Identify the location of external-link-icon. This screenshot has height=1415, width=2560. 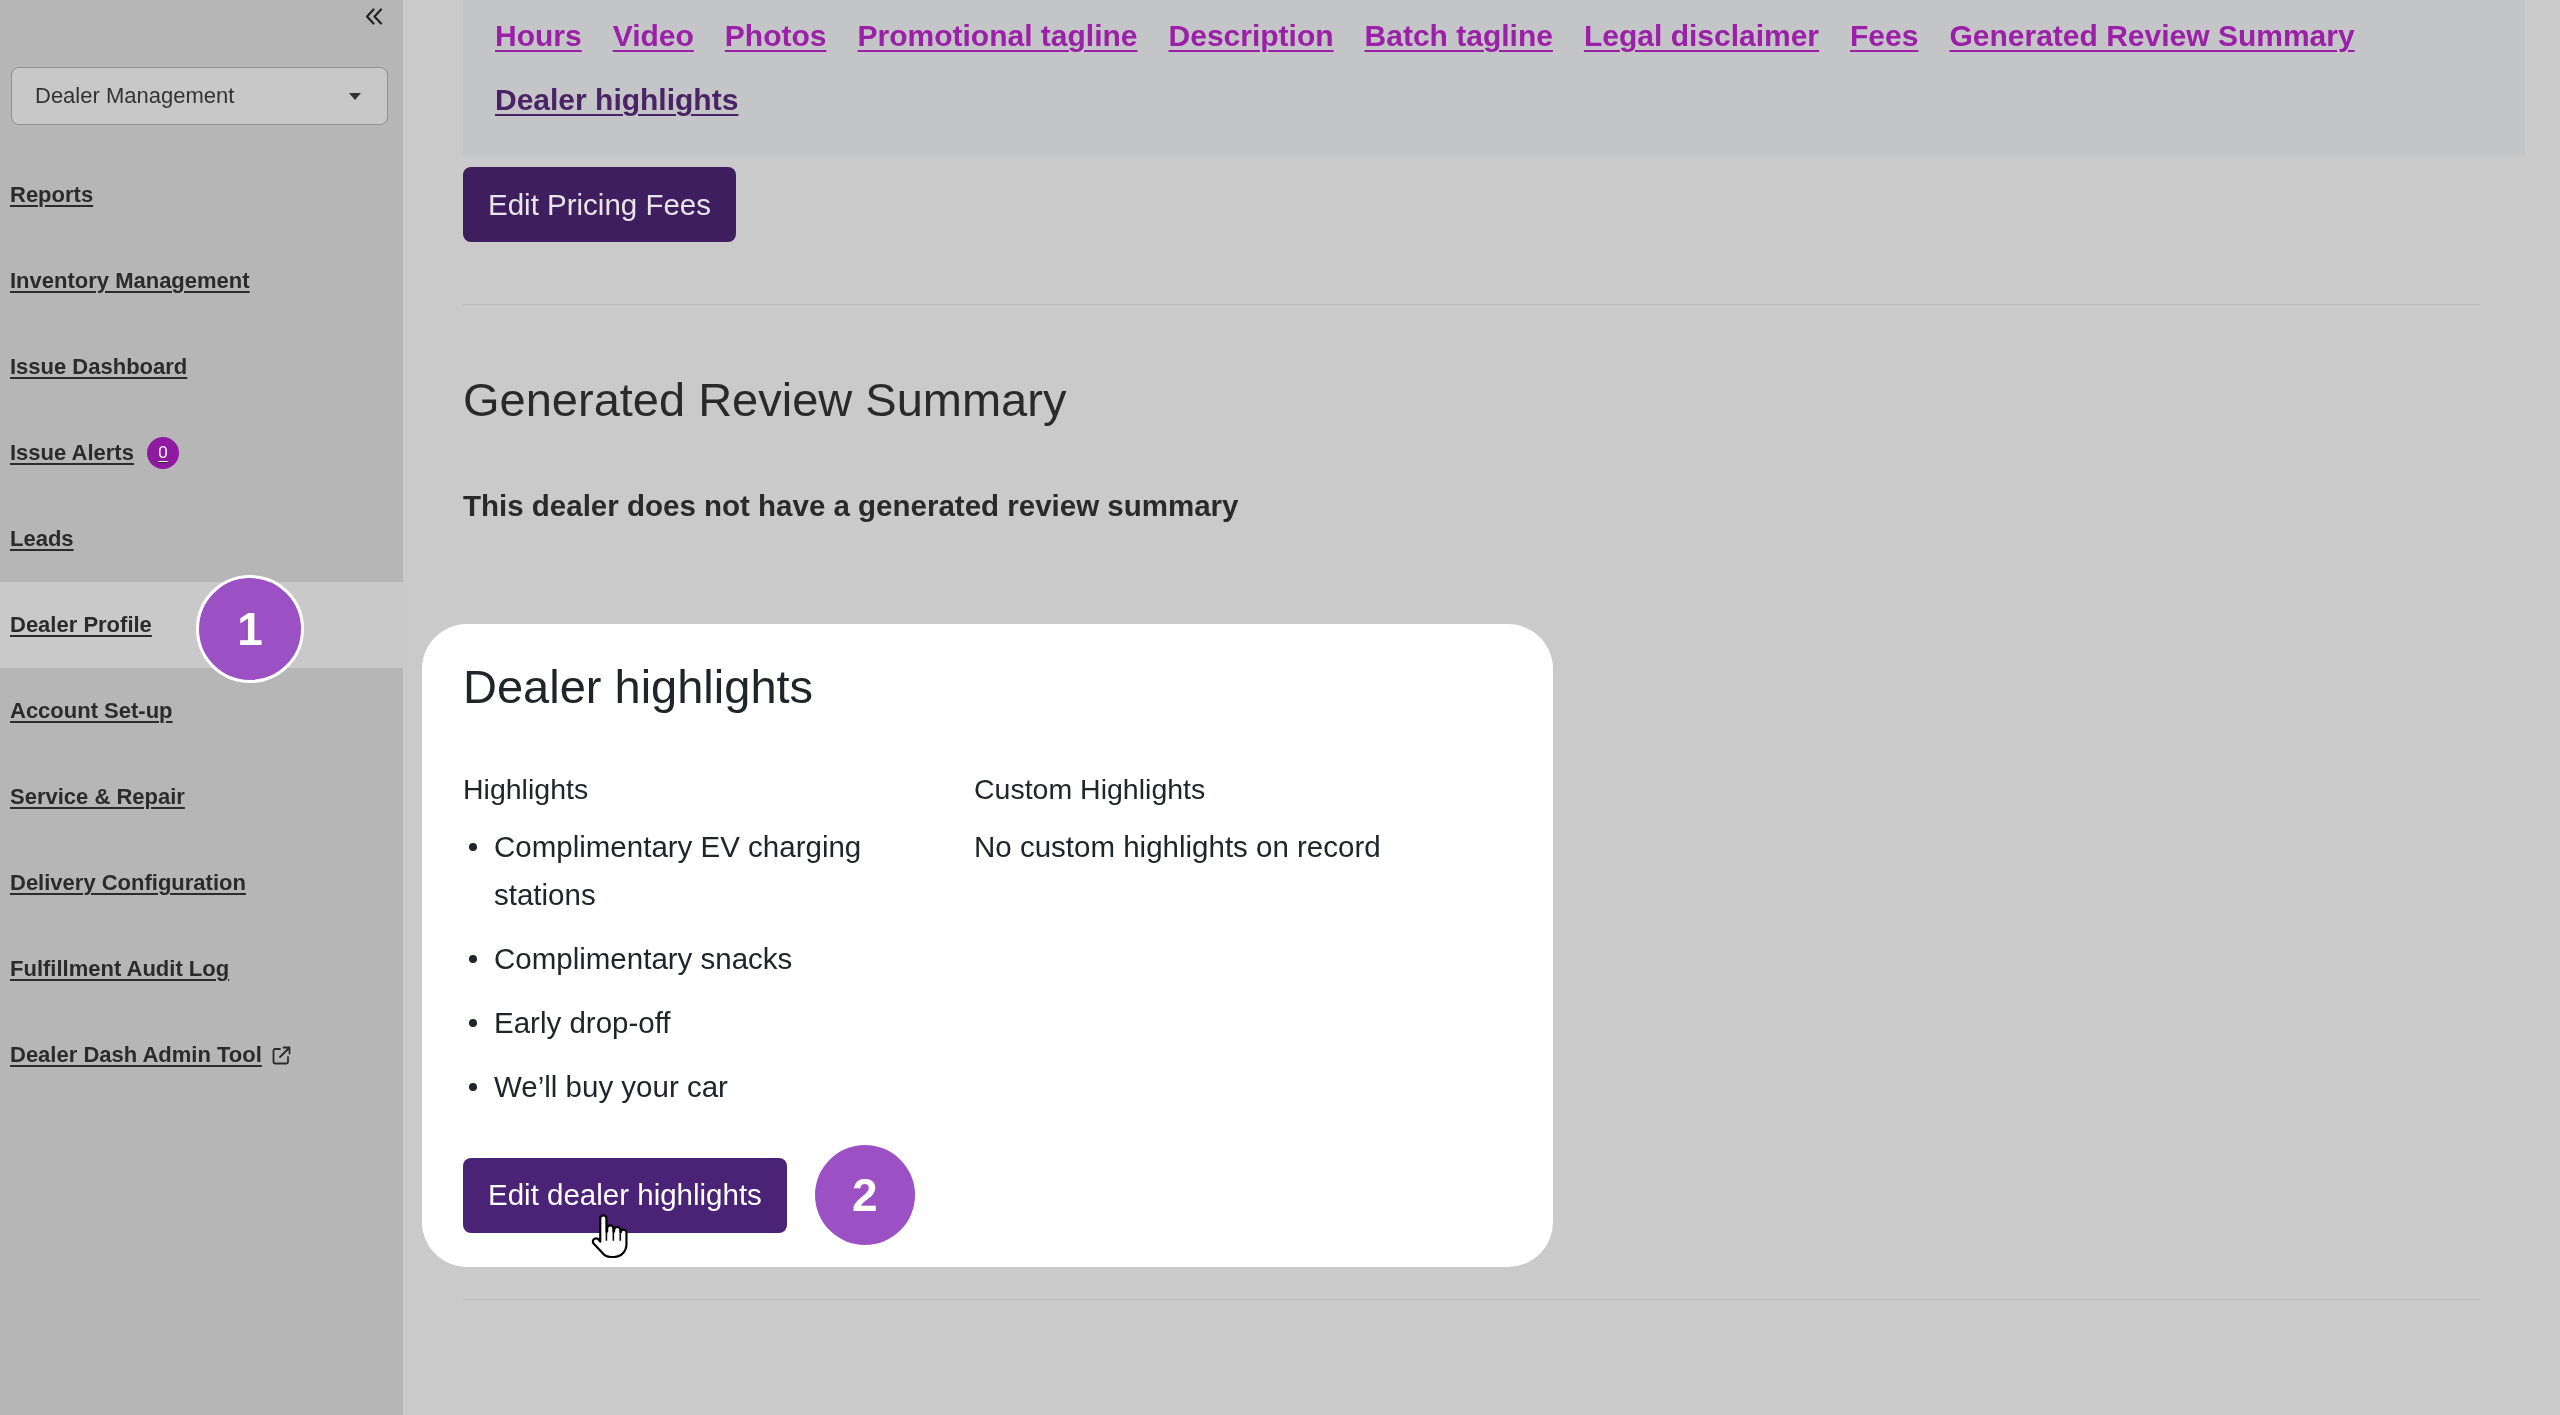
(281, 1055).